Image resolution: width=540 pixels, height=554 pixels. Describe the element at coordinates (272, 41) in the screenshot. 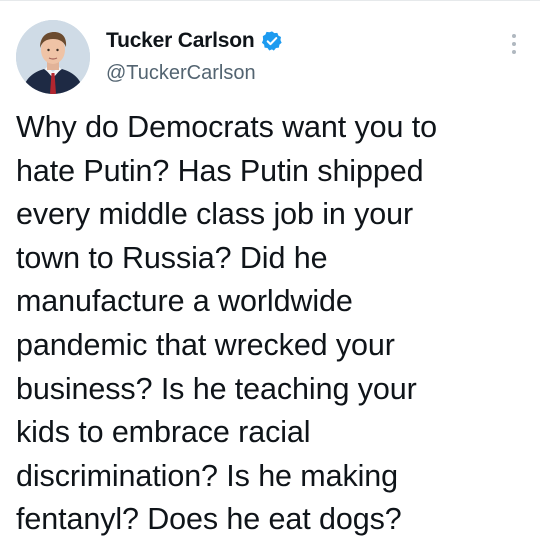

I see `verified-badge-icon` at that location.